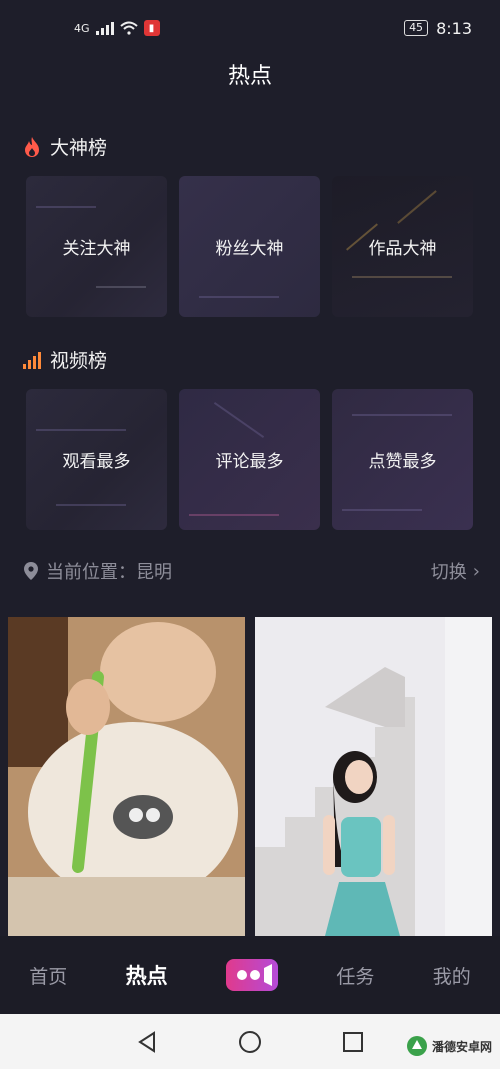 This screenshot has width=500, height=1069. I want to click on network-type: 4G, so click(82, 28).